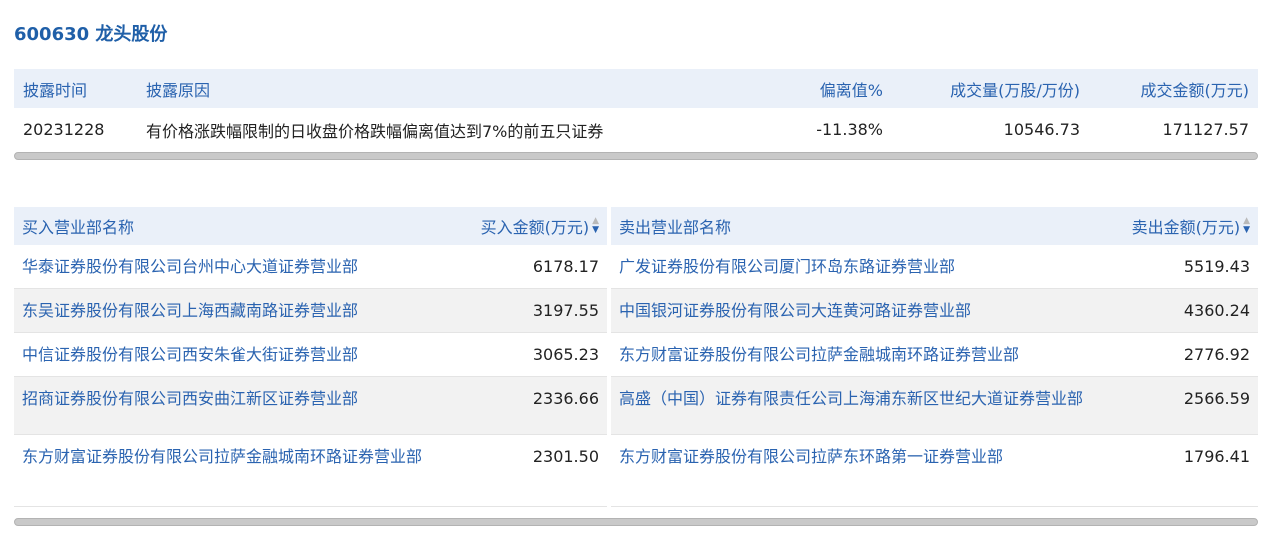  Describe the element at coordinates (854, 399) in the screenshot. I see `sell-branch-name: 高盛（中国）证券有限责任公司上海浦东新区世纪大道证券营业部` at that location.